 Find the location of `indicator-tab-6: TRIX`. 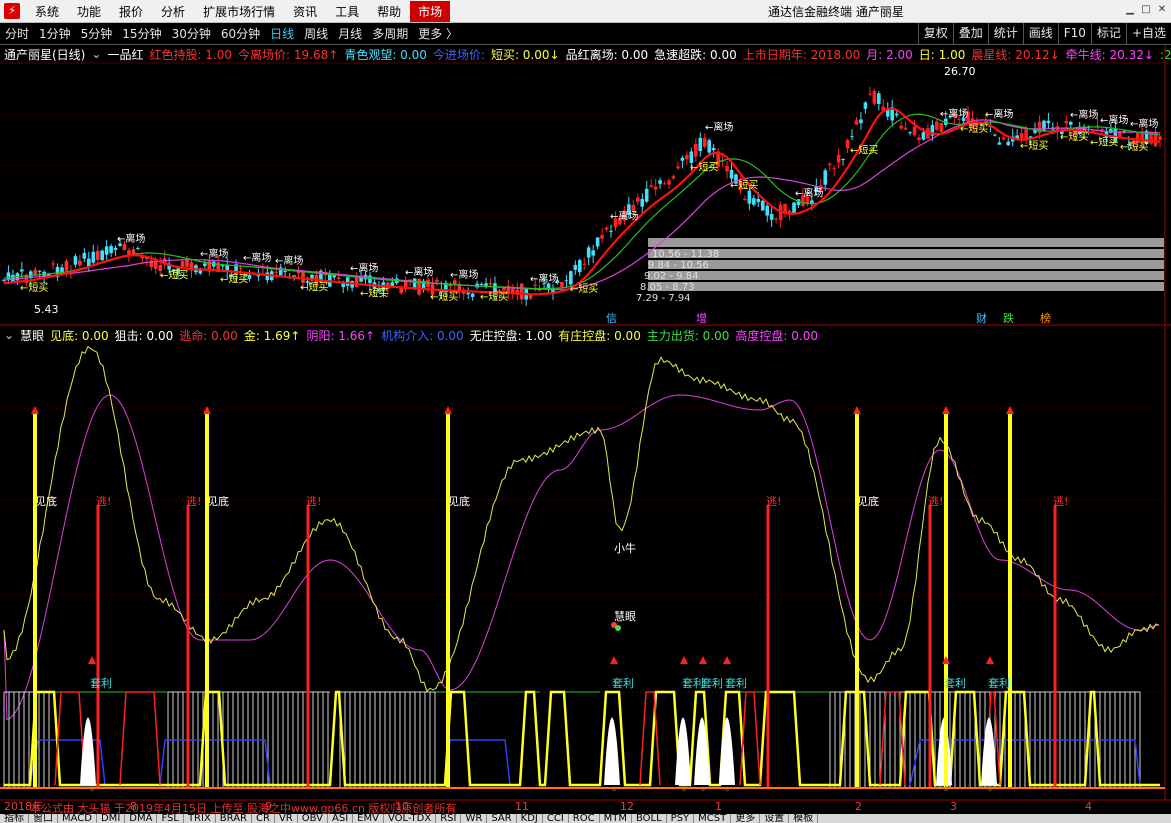

indicator-tab-6: TRIX is located at coordinates (200, 818).